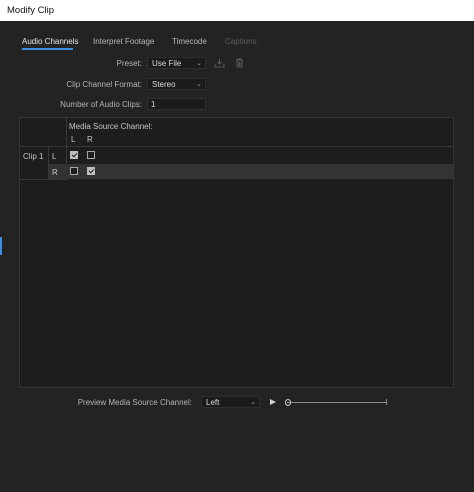  I want to click on preview-channel-select: Left ⌄, so click(230, 402).